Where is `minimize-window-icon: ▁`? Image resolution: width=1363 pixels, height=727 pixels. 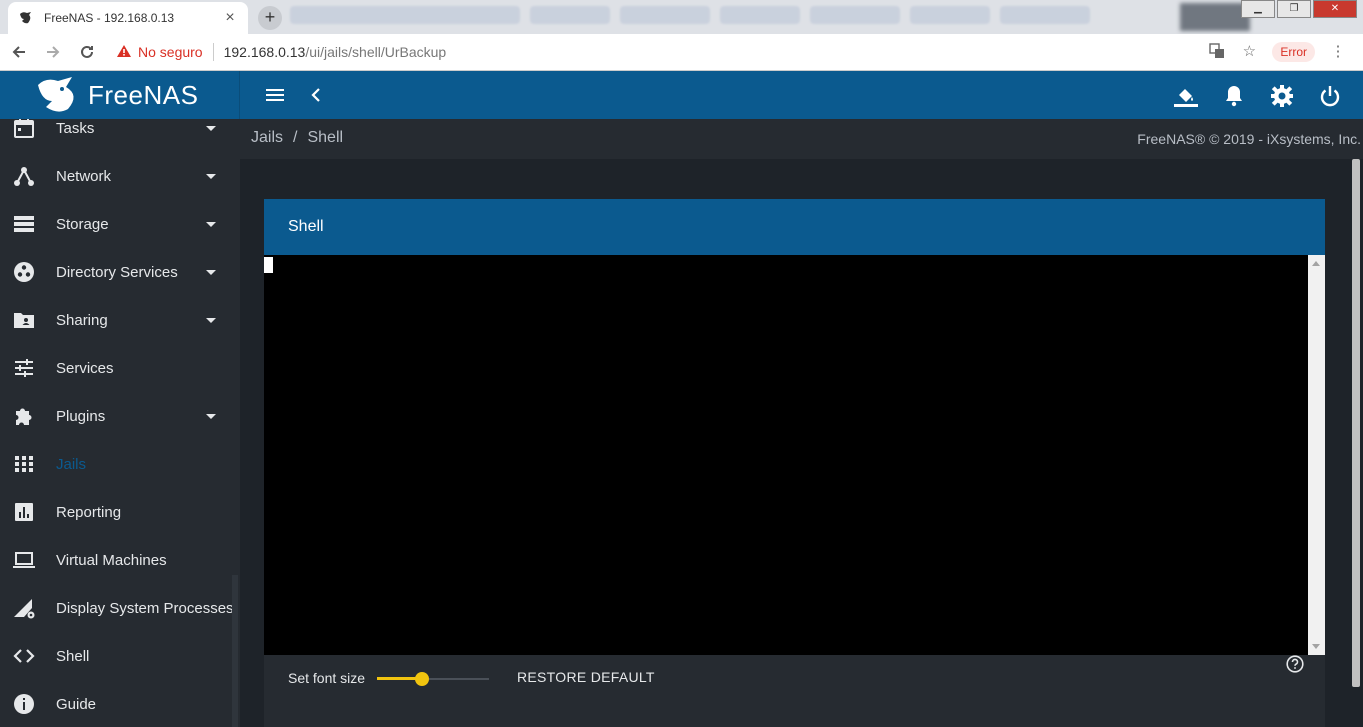 minimize-window-icon: ▁ is located at coordinates (1258, 9).